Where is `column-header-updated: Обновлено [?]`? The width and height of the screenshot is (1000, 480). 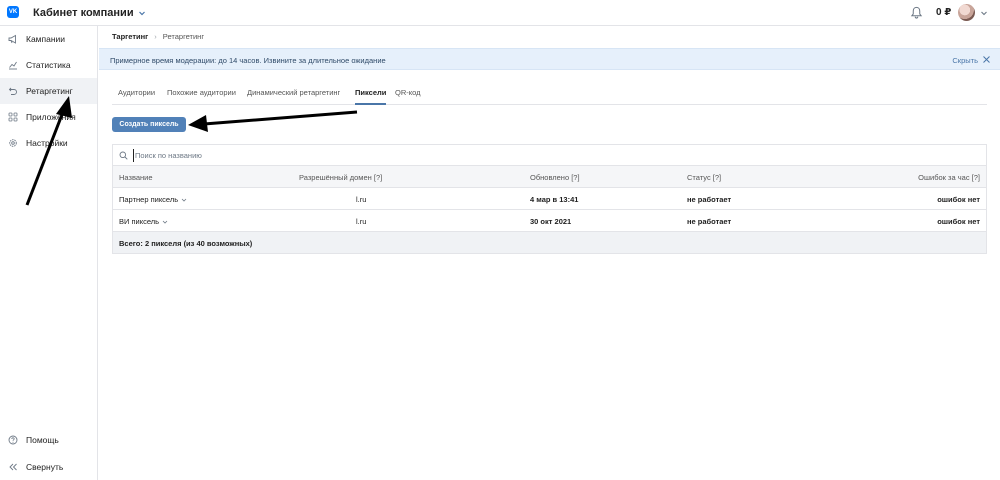
column-header-updated: Обновлено [?] is located at coordinates (555, 177).